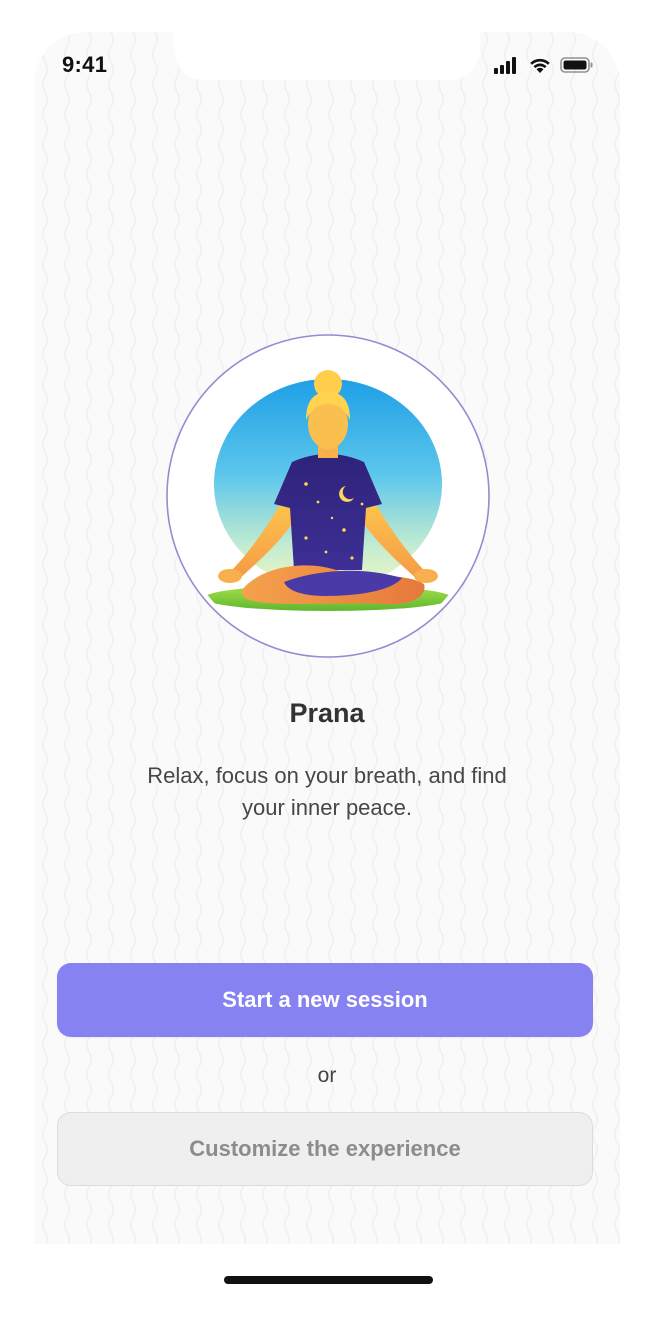 This screenshot has width=656, height=1326. I want to click on status-icons, so click(544, 67).